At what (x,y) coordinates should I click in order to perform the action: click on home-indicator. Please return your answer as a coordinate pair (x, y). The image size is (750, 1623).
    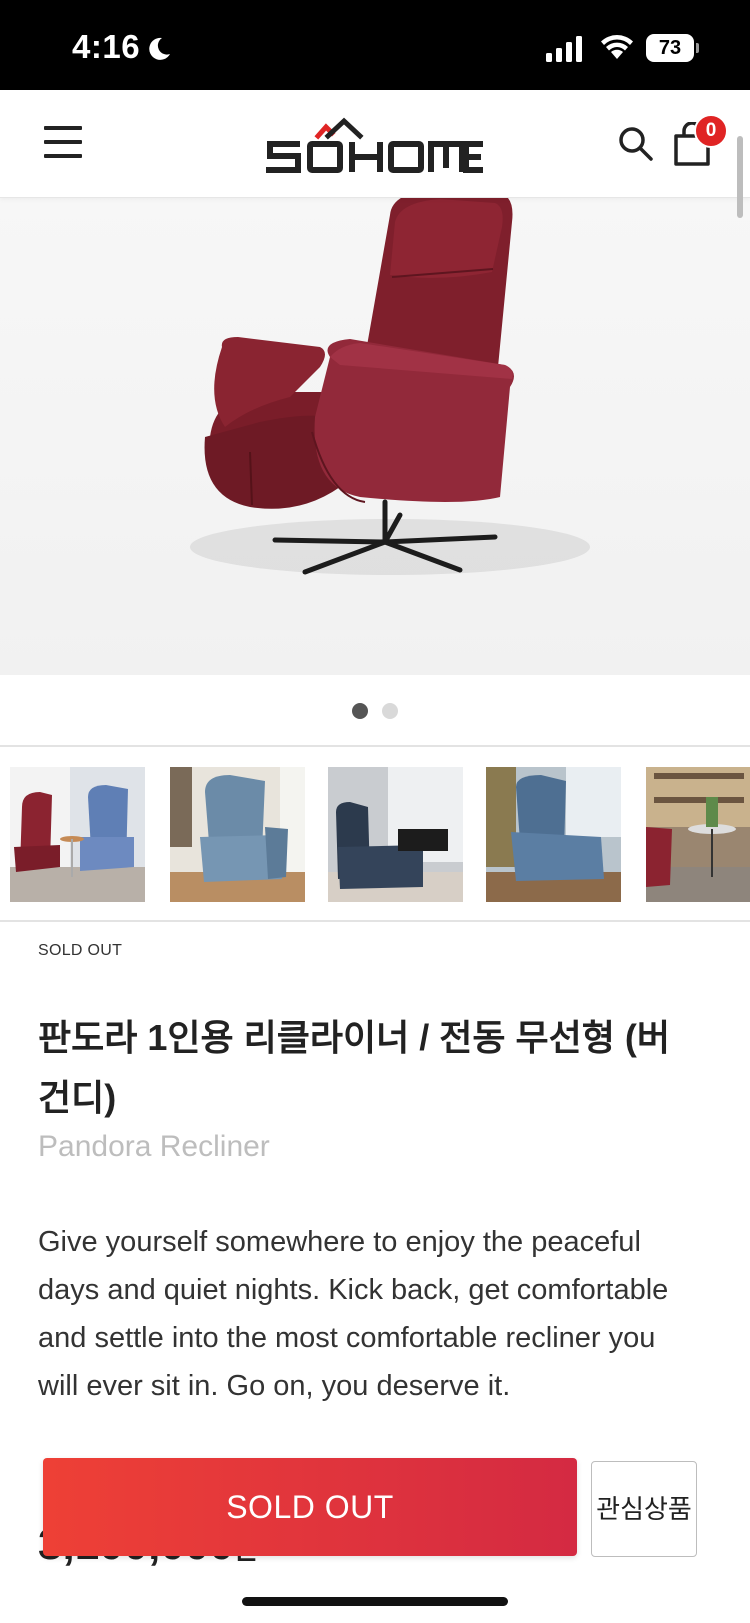
    Looking at the image, I should click on (375, 1601).